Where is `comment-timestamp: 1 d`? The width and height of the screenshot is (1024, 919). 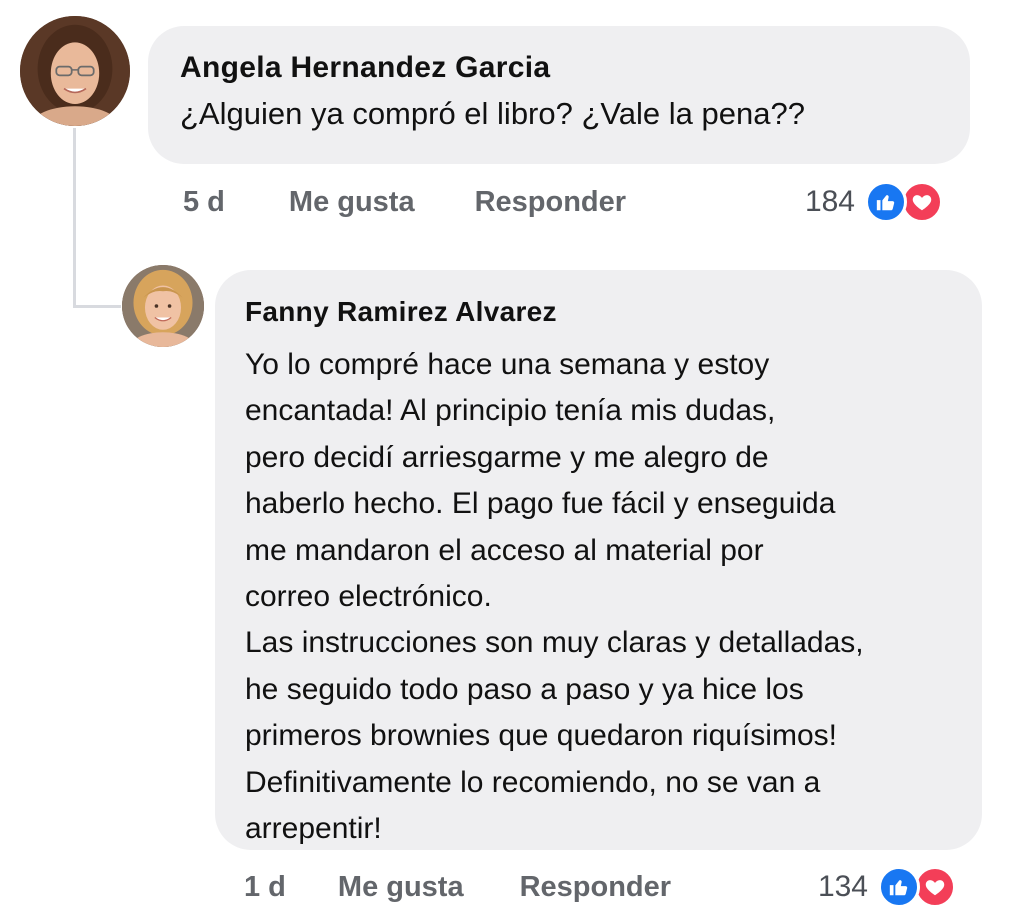 comment-timestamp: 1 d is located at coordinates (265, 887).